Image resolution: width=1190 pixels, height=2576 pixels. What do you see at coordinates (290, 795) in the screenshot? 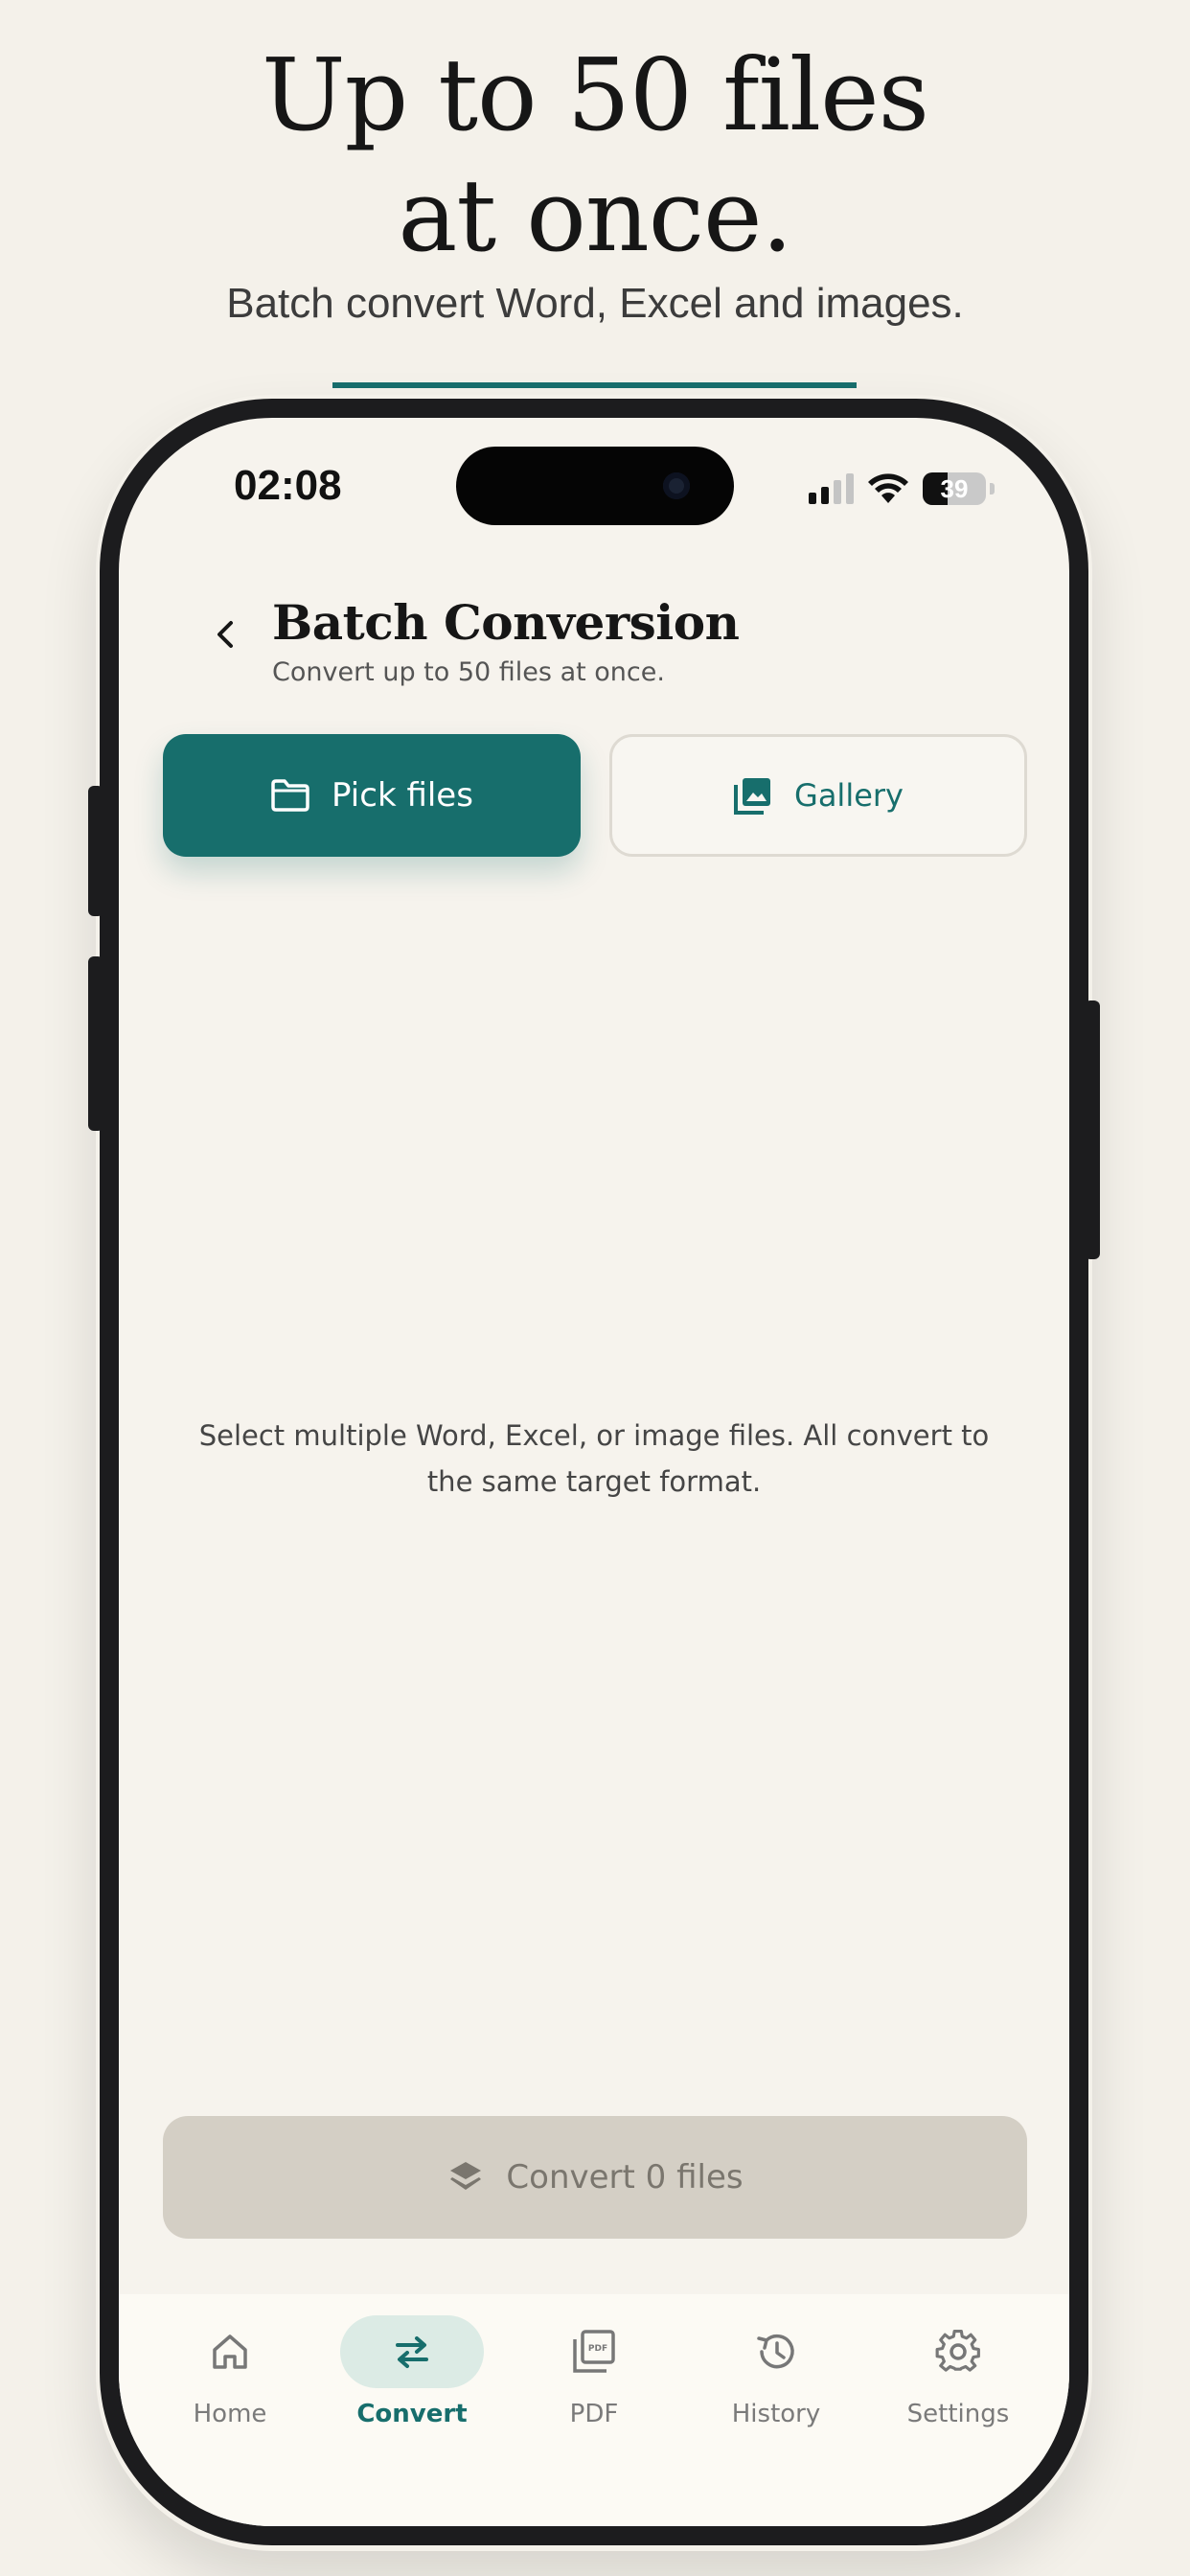
I see `folder-icon` at bounding box center [290, 795].